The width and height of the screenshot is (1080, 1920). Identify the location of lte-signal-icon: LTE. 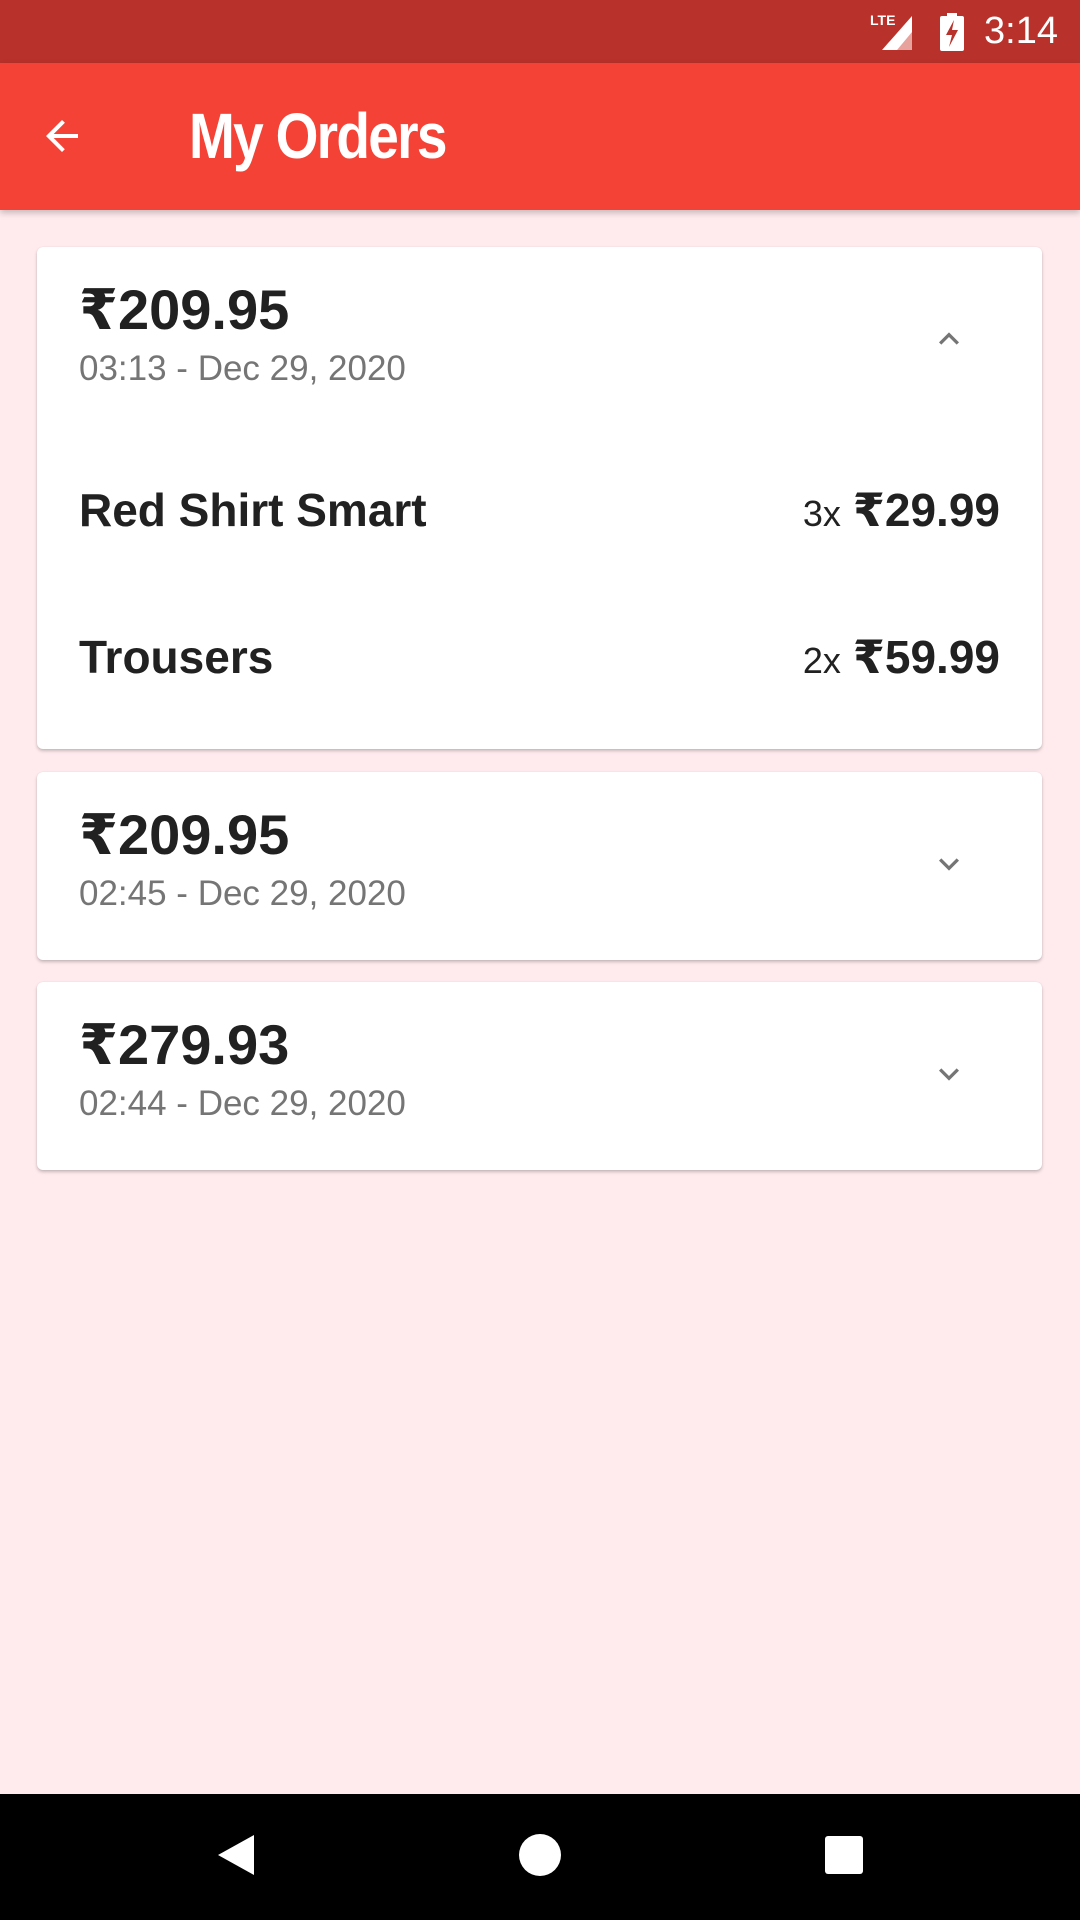
(895, 32).